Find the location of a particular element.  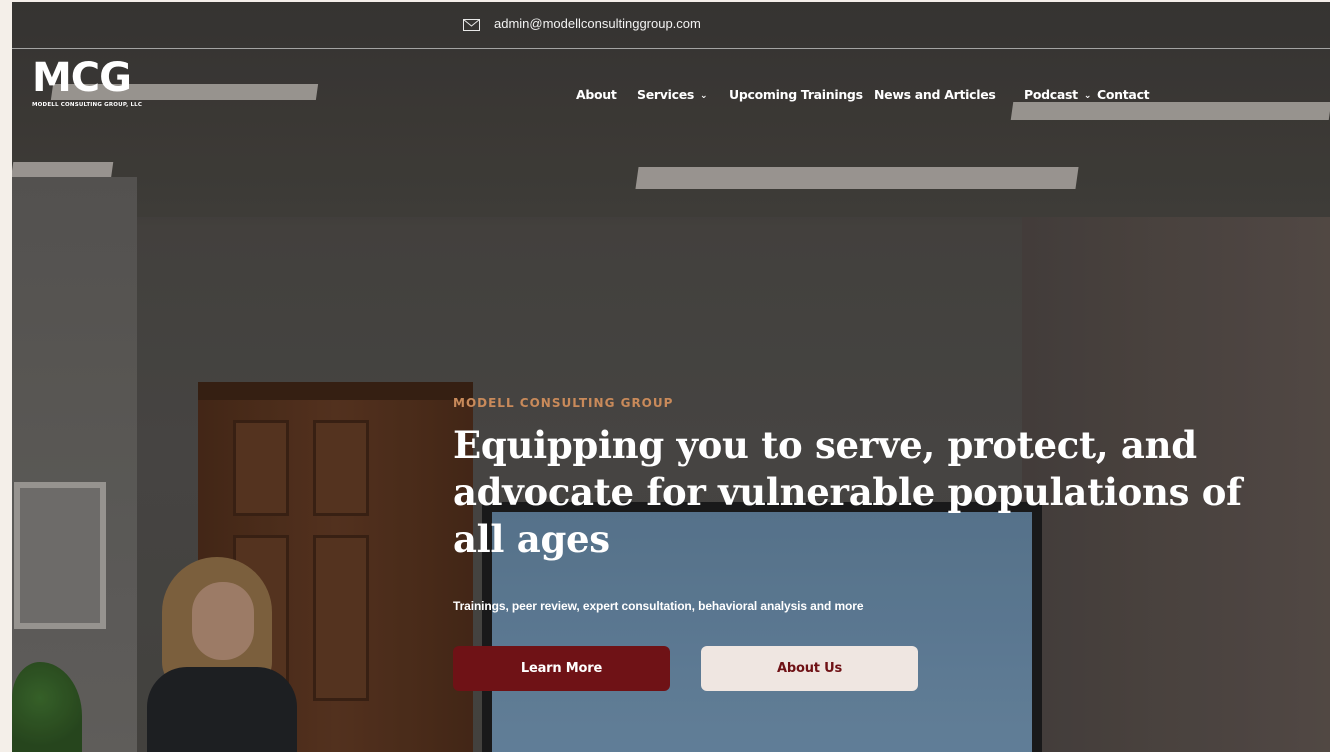

nav-item-services: Services ⌄ is located at coordinates (672, 94).